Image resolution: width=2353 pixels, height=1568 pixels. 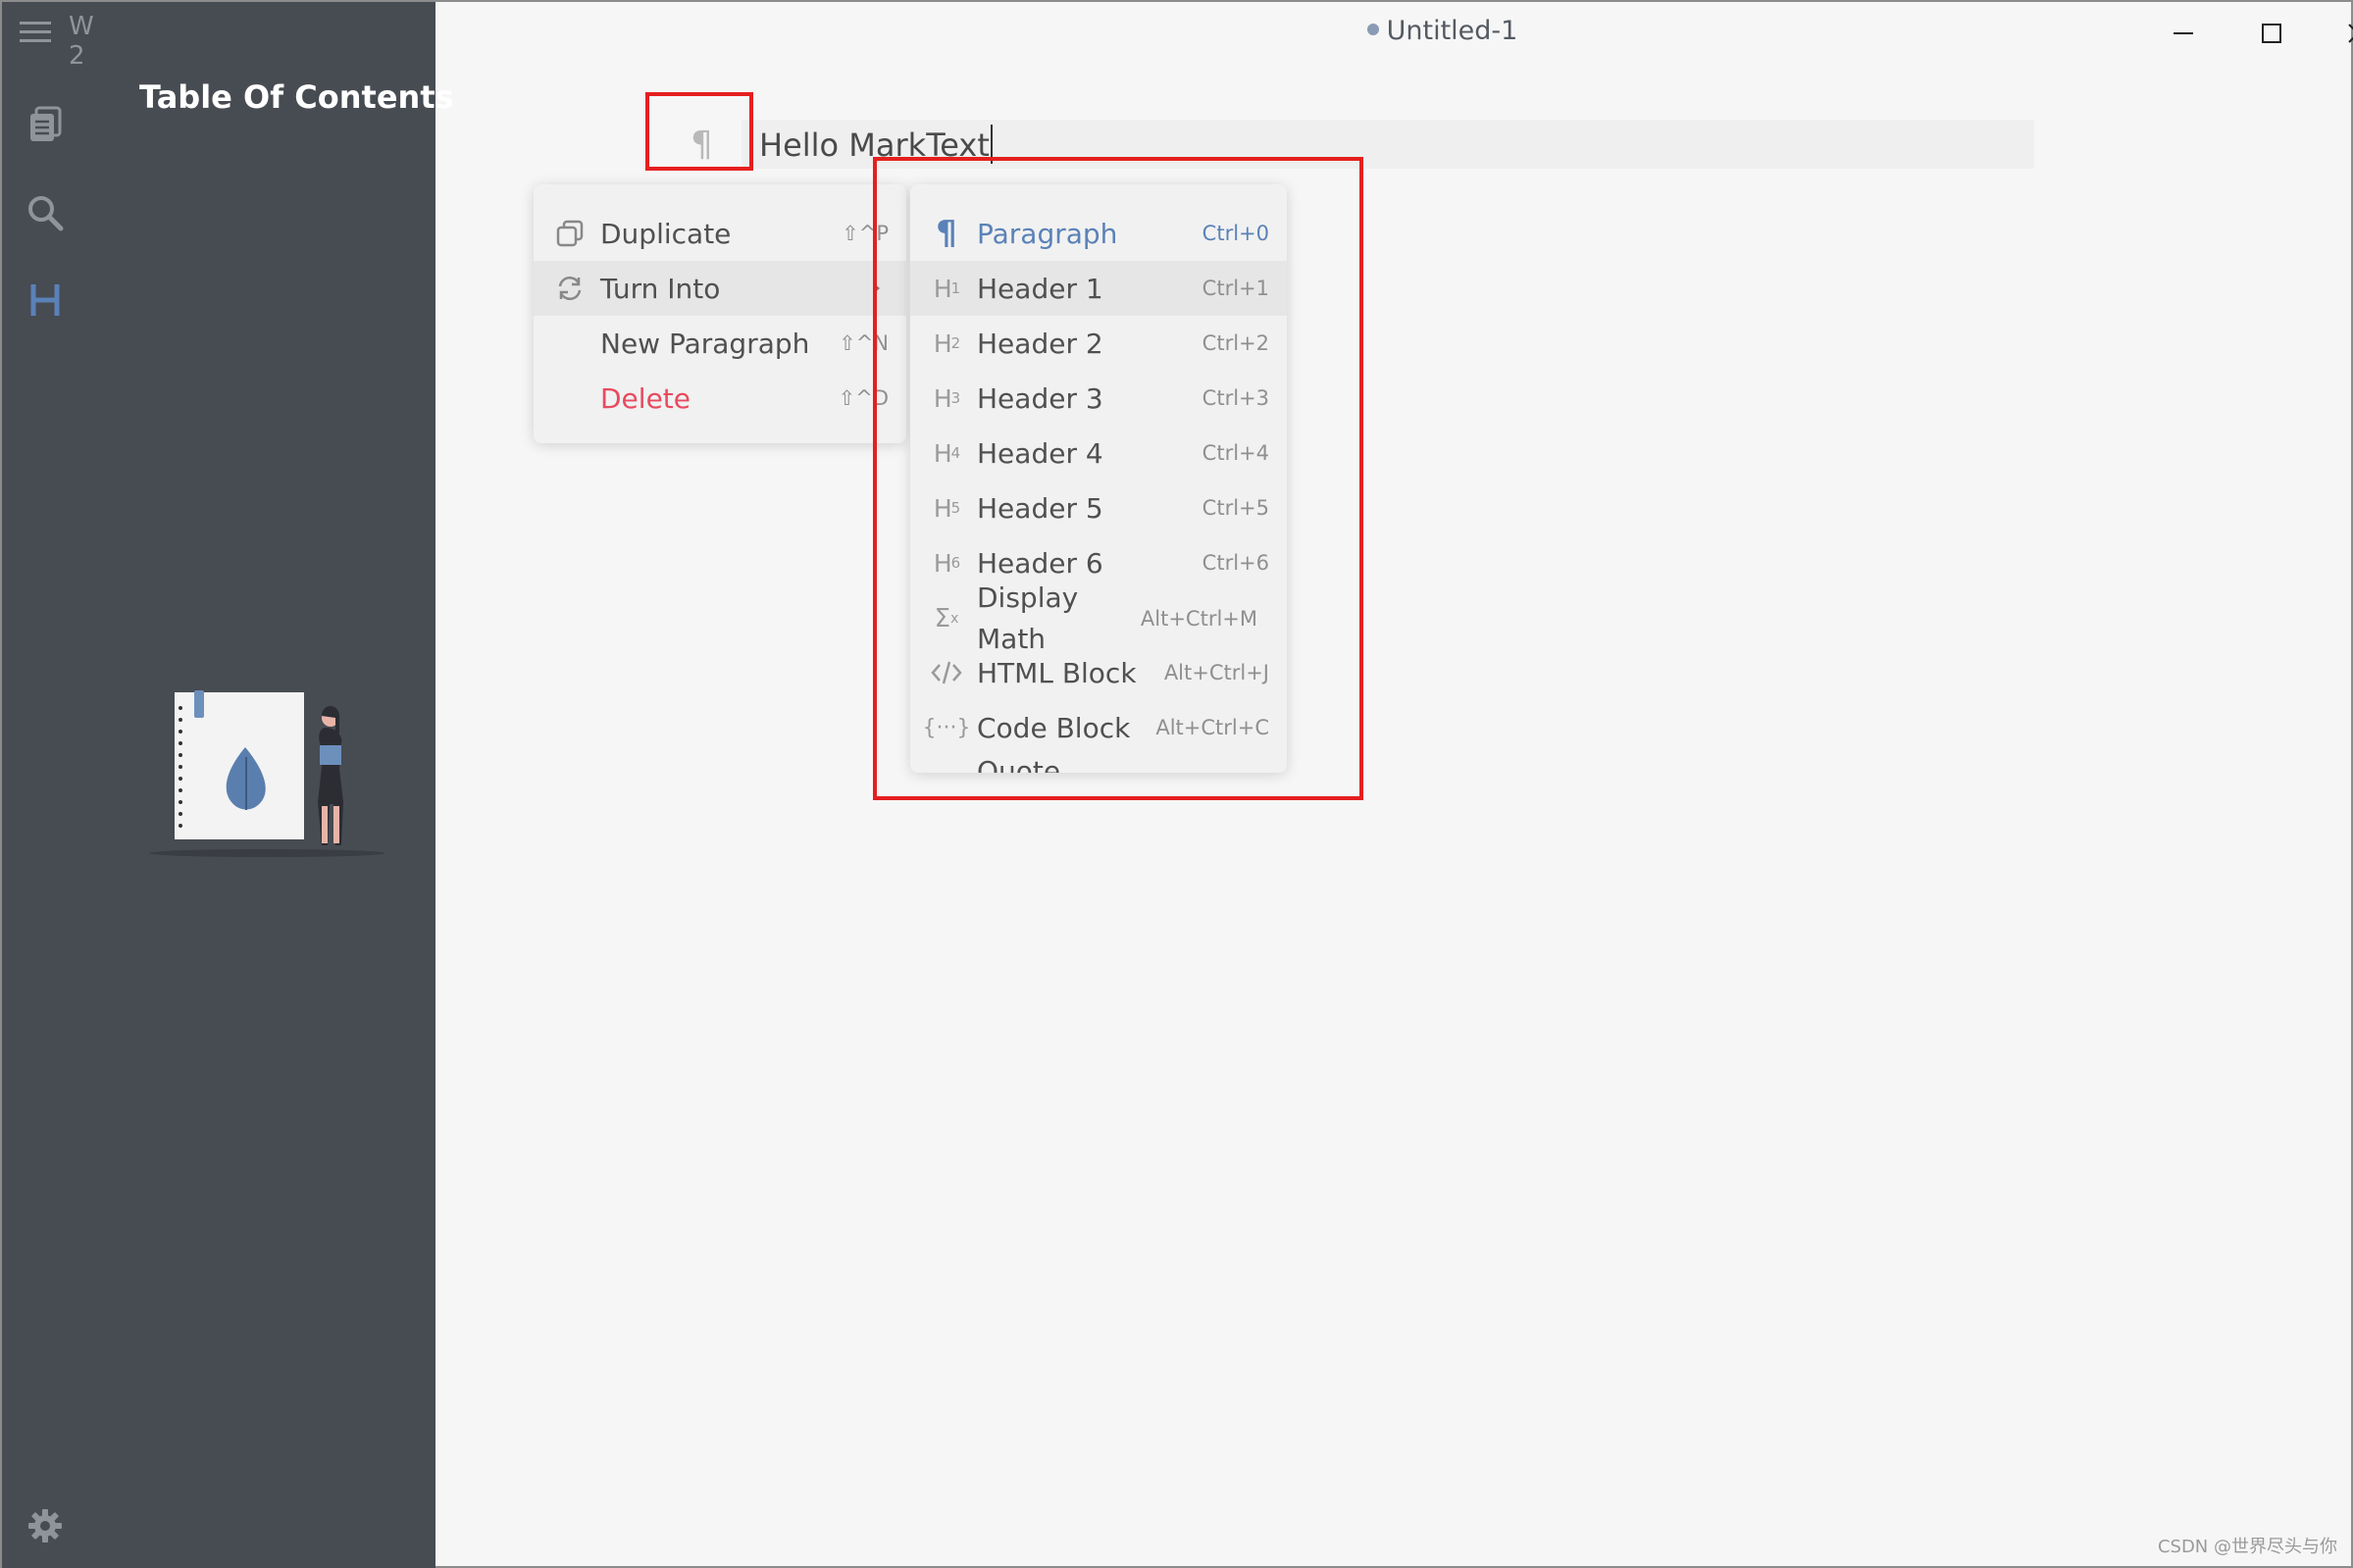 I want to click on settings-button, so click(x=45, y=1525).